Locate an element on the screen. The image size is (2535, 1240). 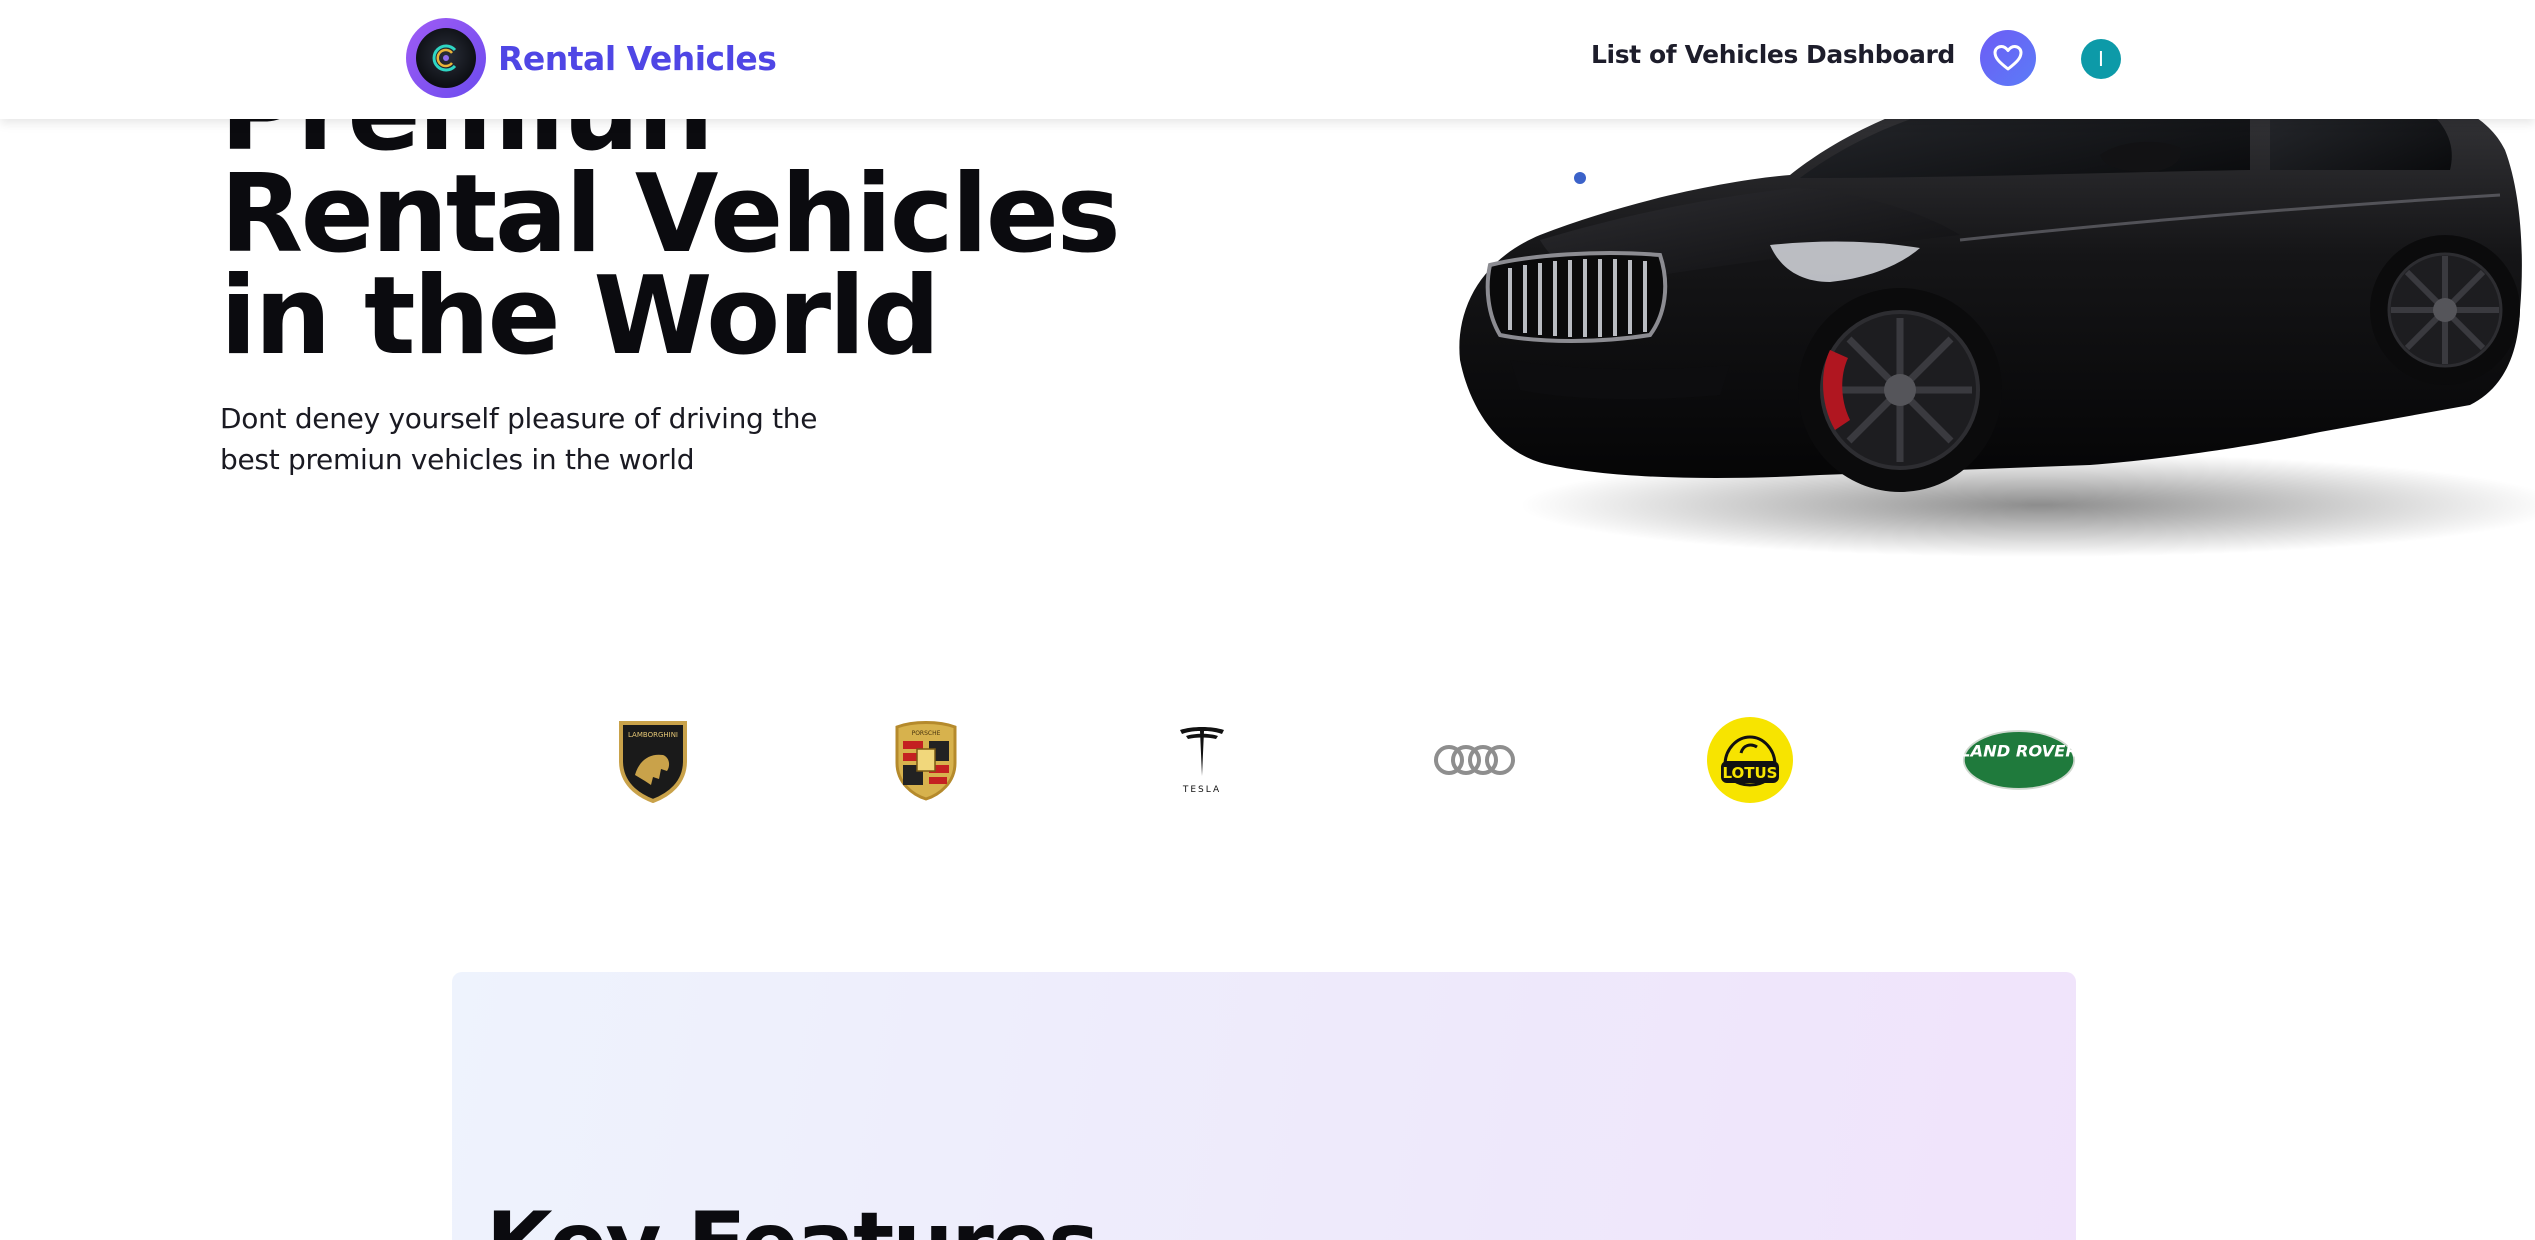
lamborghini-logo-icon: LAMBORGHINI is located at coordinates (653, 760).